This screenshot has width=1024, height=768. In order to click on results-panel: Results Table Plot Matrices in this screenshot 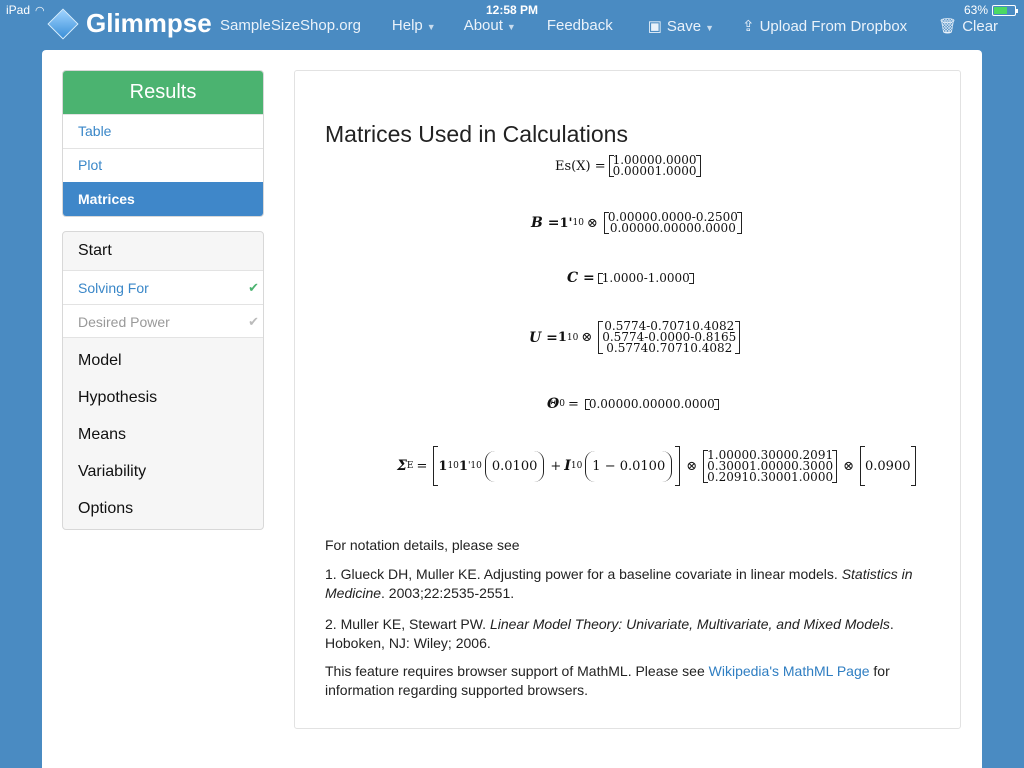, I will do `click(163, 143)`.